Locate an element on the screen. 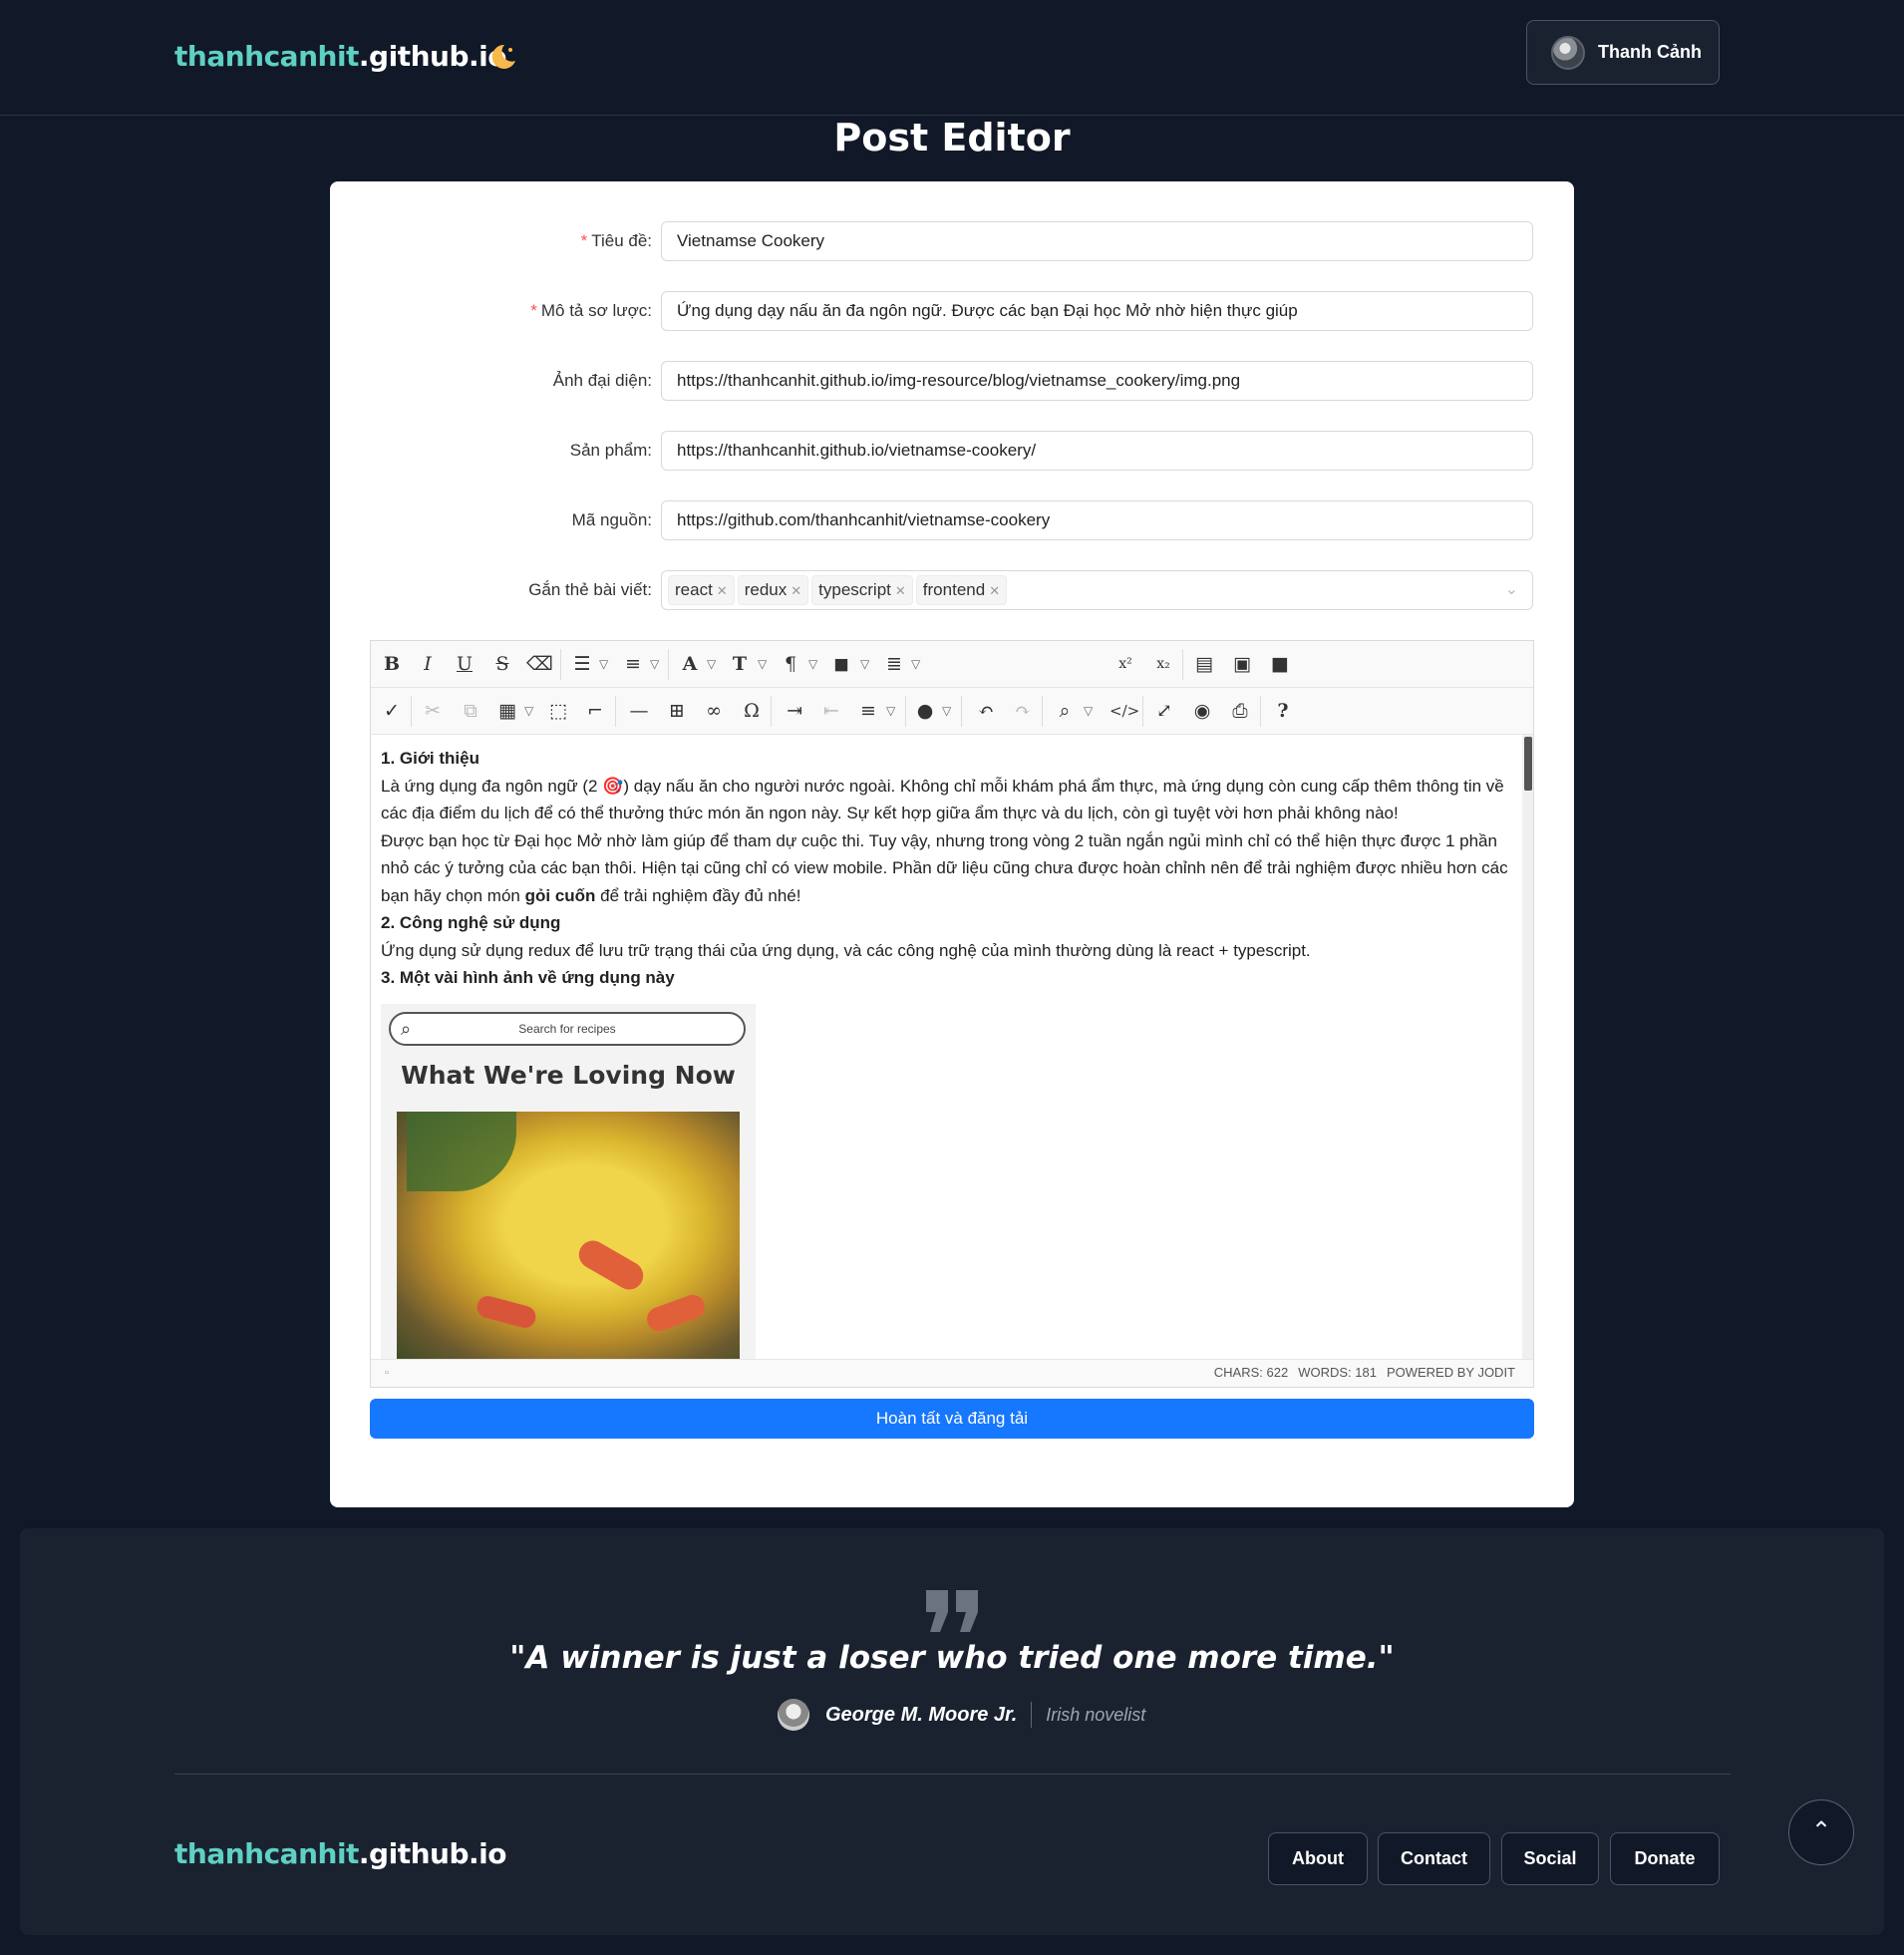  screenshot-search-bar: ⌕ Search for recipes is located at coordinates (567, 1029).